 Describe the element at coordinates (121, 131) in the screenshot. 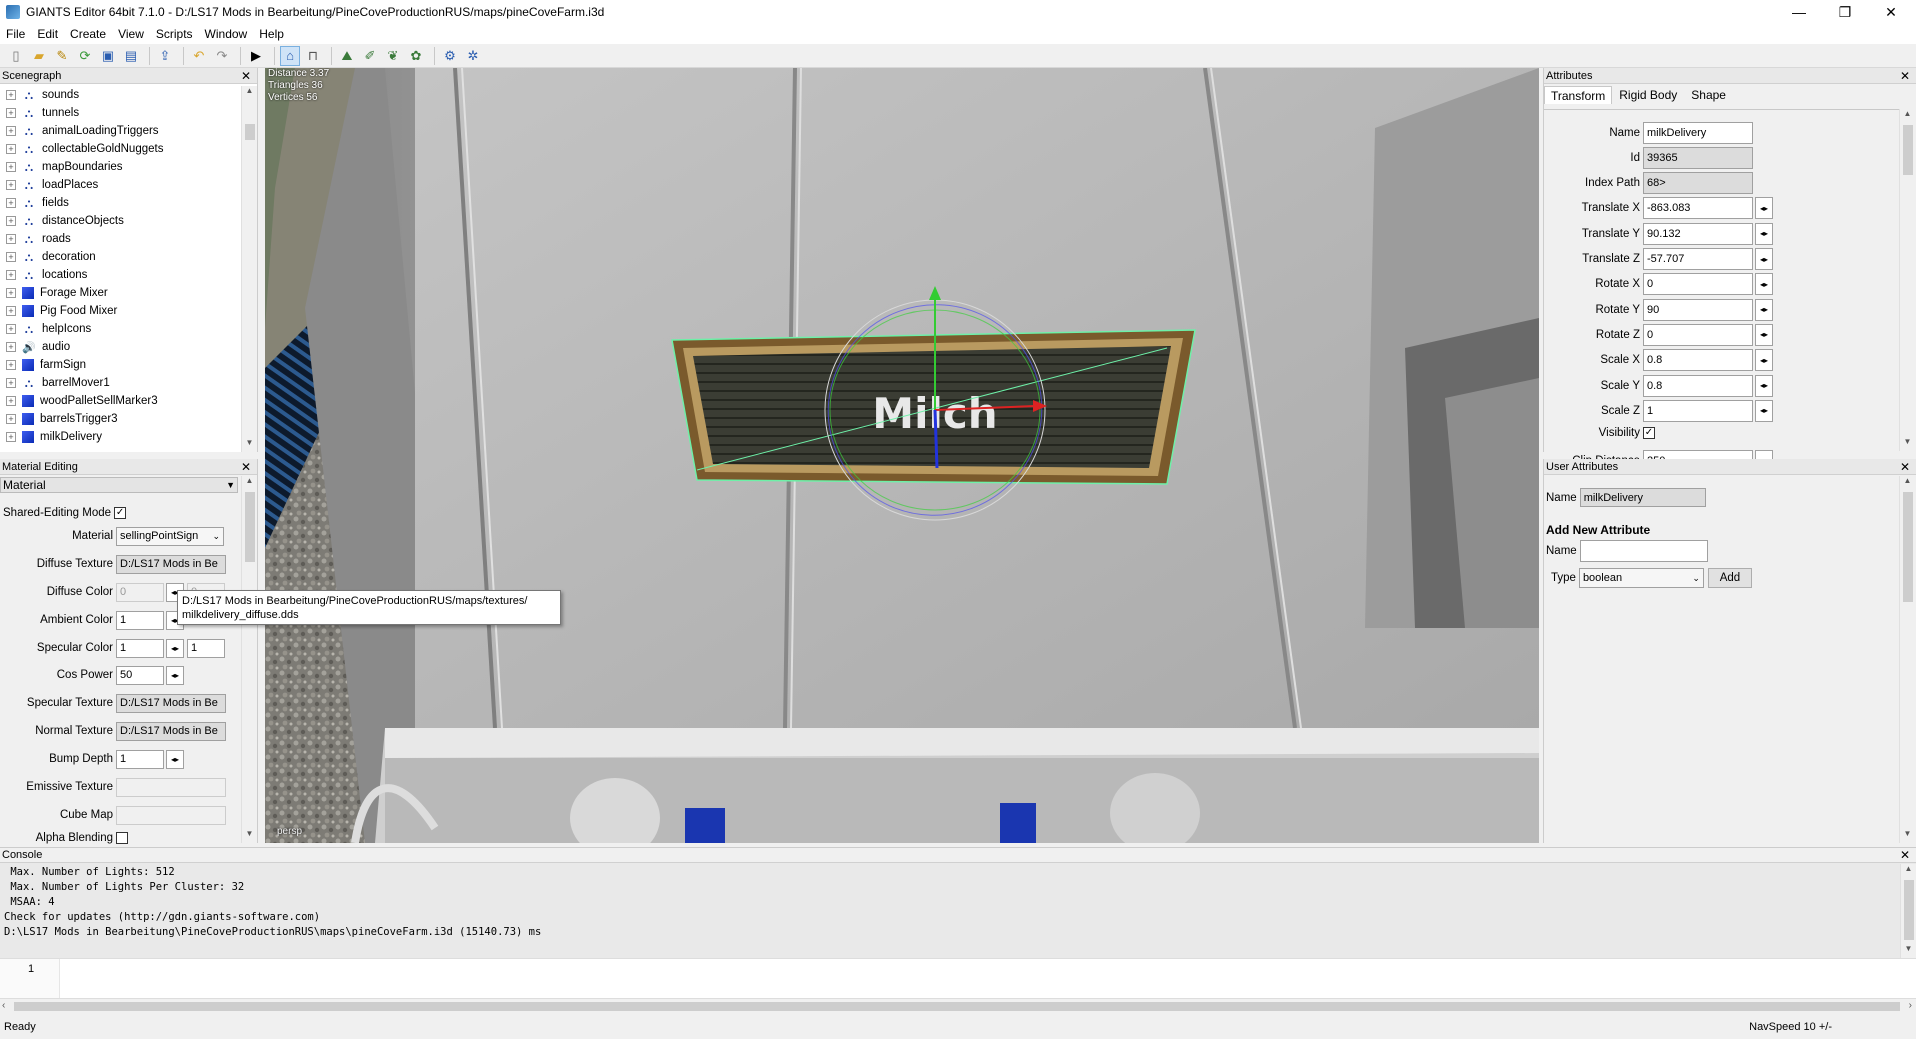

I see `tree-item-animalloadingtriggers: + ⛬ animalLoadingTriggers` at that location.